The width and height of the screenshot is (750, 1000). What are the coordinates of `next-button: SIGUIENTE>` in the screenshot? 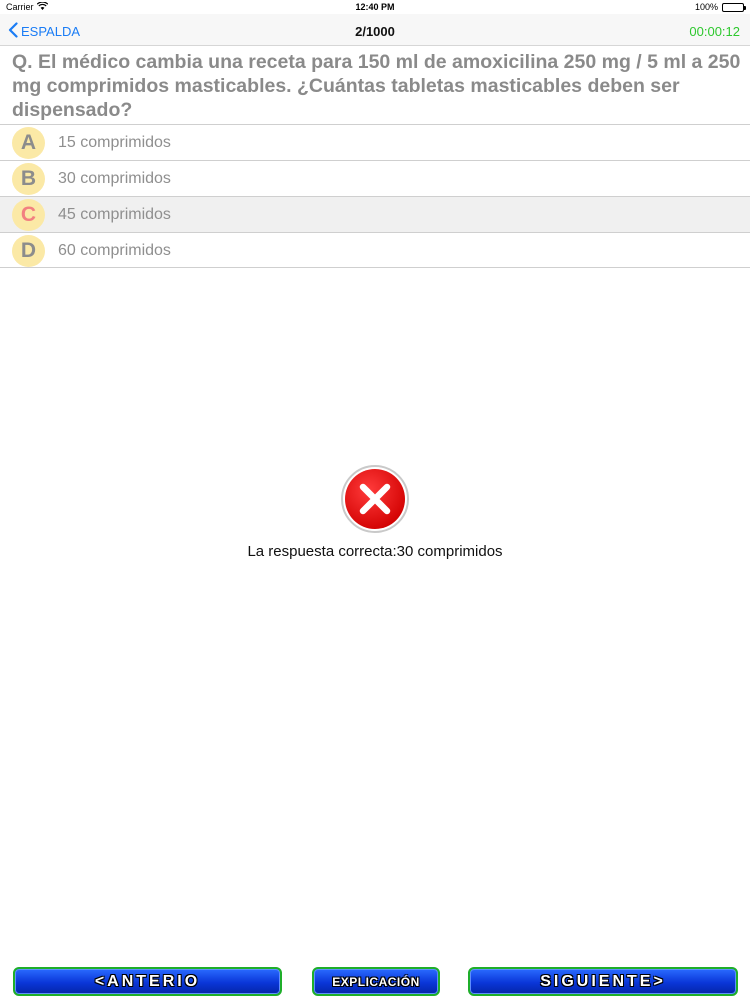 It's located at (603, 981).